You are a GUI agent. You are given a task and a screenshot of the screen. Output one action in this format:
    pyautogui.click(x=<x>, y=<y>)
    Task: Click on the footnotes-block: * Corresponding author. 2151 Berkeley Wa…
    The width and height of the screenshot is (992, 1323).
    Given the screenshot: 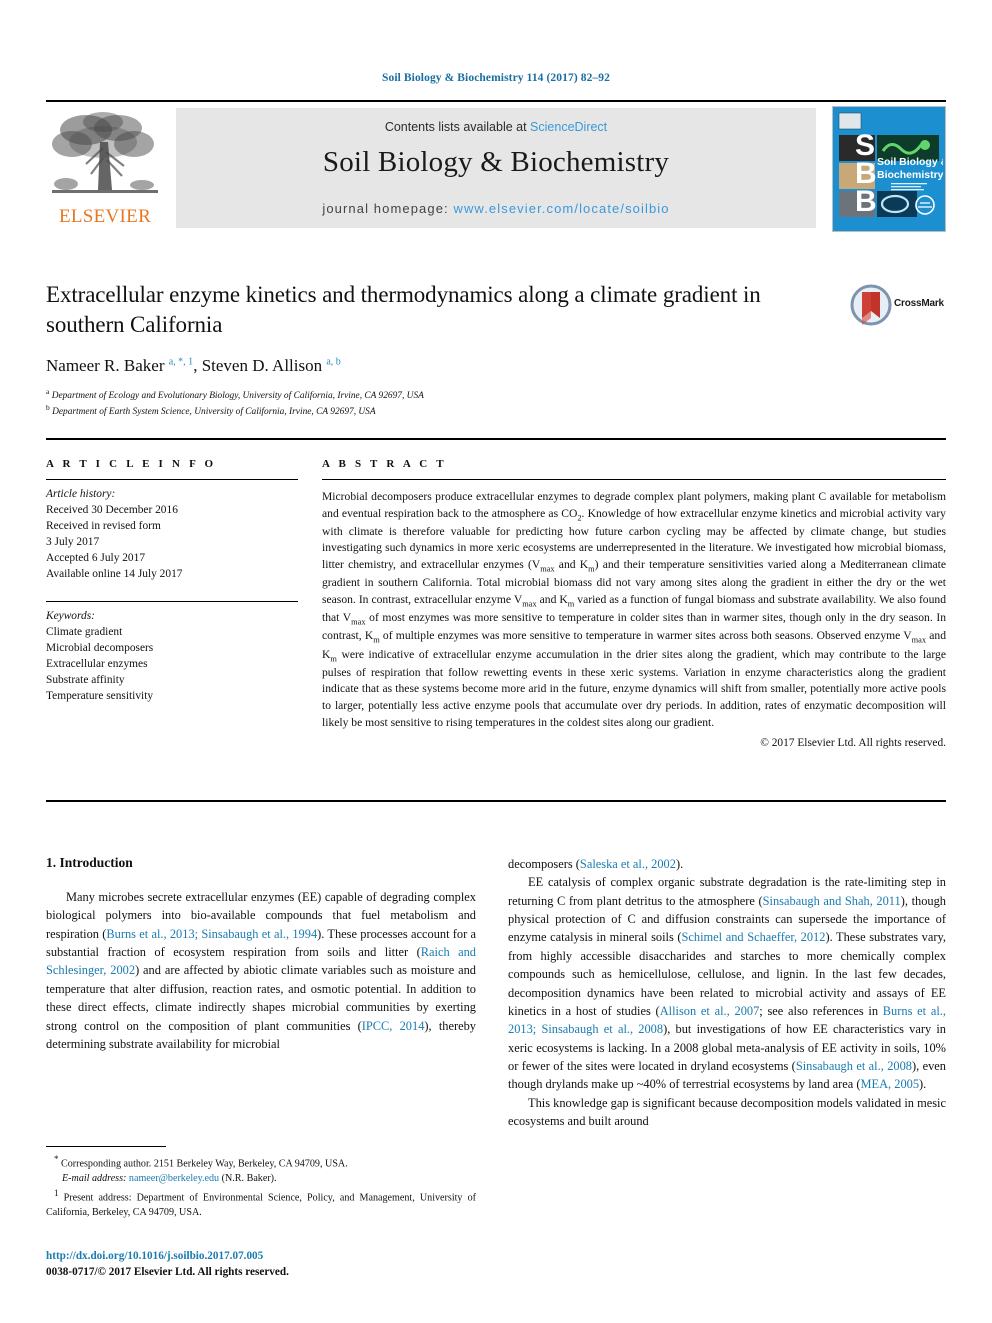 What is the action you would take?
    pyautogui.click(x=261, y=1183)
    